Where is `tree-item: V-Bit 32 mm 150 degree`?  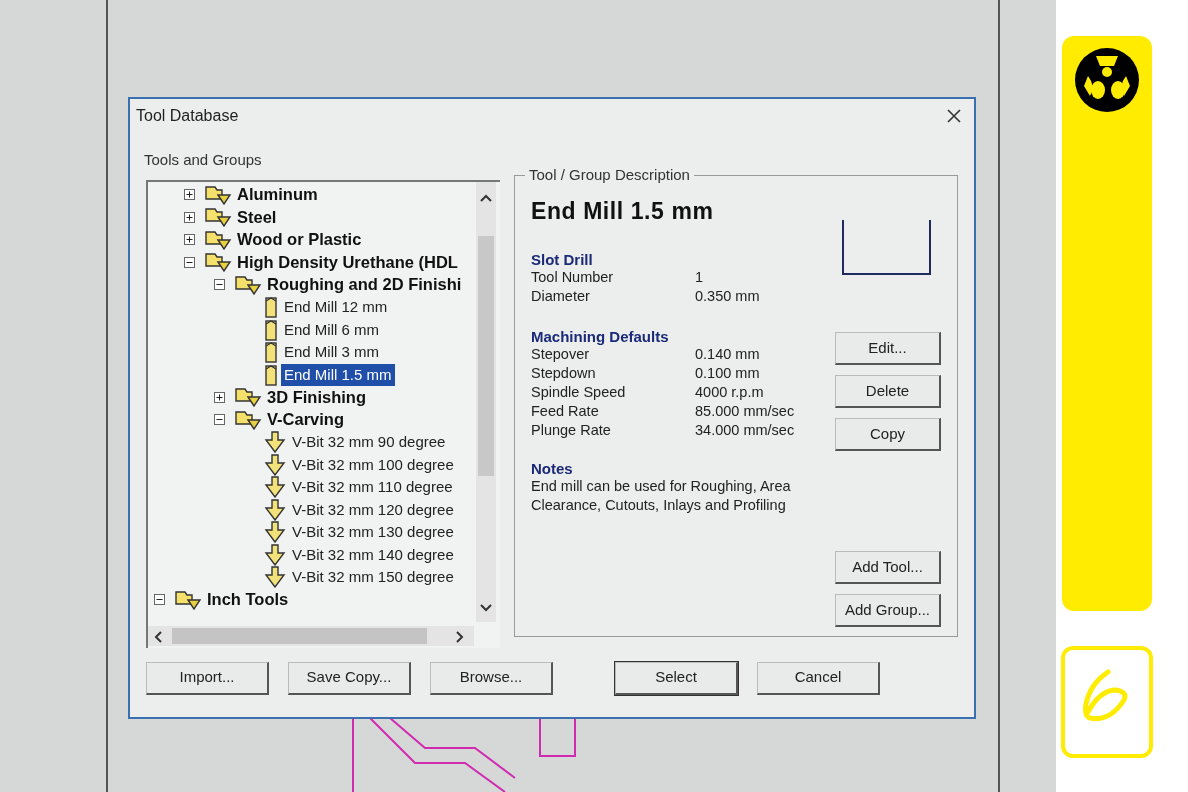
tree-item: V-Bit 32 mm 150 degree is located at coordinates (373, 577).